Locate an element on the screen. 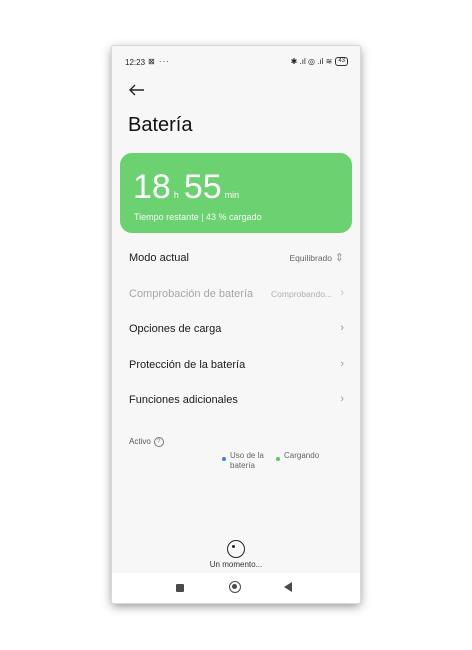 The image size is (472, 650). charging-options-label: Opciones de carga is located at coordinates (175, 329).